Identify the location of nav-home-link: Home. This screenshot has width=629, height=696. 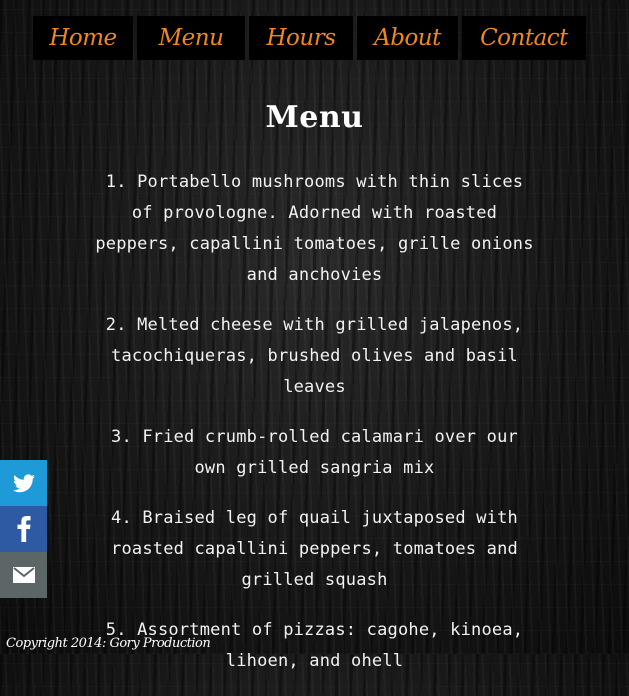
(83, 38).